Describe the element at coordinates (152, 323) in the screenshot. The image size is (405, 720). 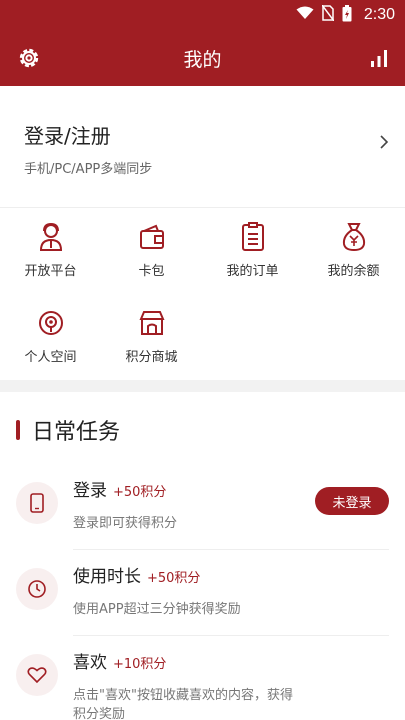
I see `shop-icon` at that location.